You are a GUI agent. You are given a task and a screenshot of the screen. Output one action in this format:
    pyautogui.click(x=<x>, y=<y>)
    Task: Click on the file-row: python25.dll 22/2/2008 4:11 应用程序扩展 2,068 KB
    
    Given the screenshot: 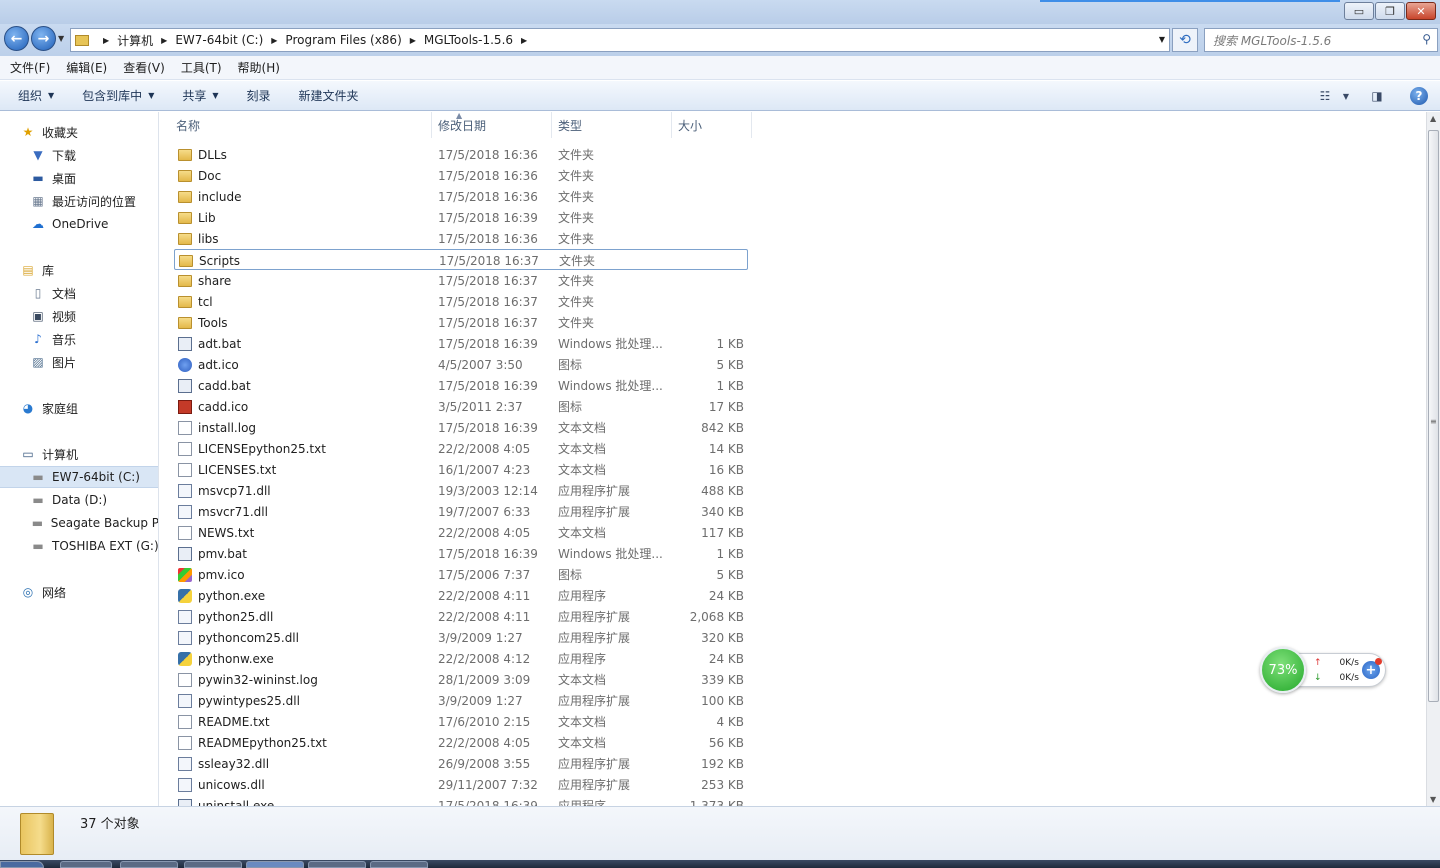 What is the action you would take?
    pyautogui.click(x=461, y=616)
    